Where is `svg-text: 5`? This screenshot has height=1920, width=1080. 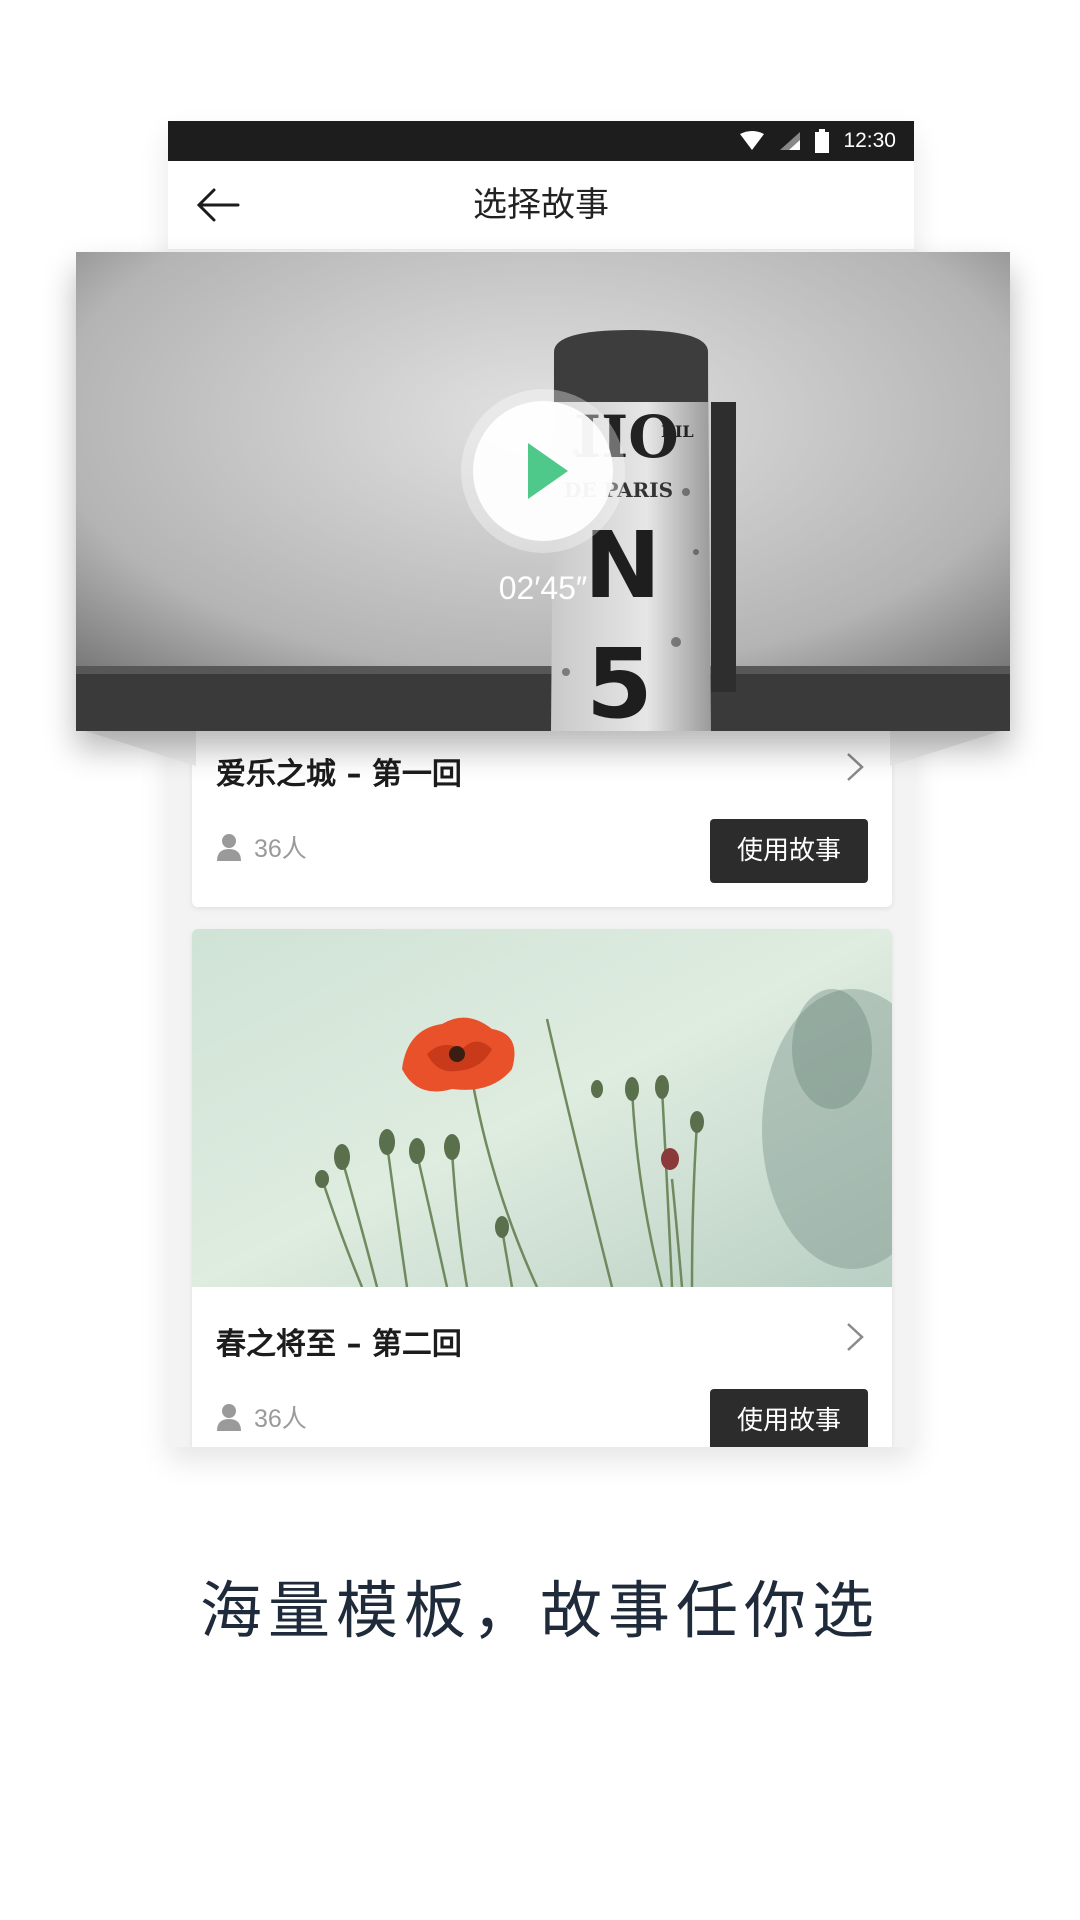 svg-text: 5 is located at coordinates (619, 679).